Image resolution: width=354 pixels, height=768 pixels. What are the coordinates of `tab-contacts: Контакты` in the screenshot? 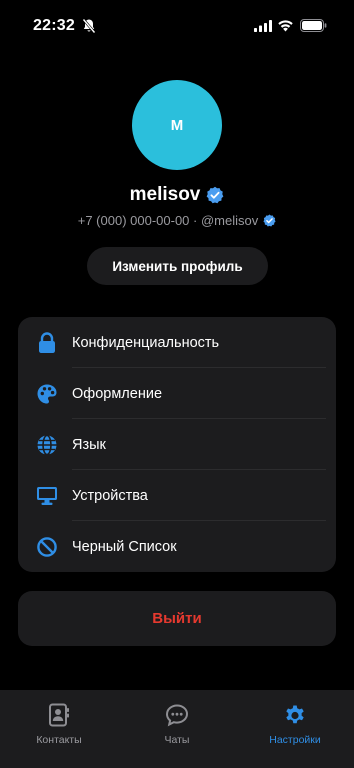 It's located at (59, 729).